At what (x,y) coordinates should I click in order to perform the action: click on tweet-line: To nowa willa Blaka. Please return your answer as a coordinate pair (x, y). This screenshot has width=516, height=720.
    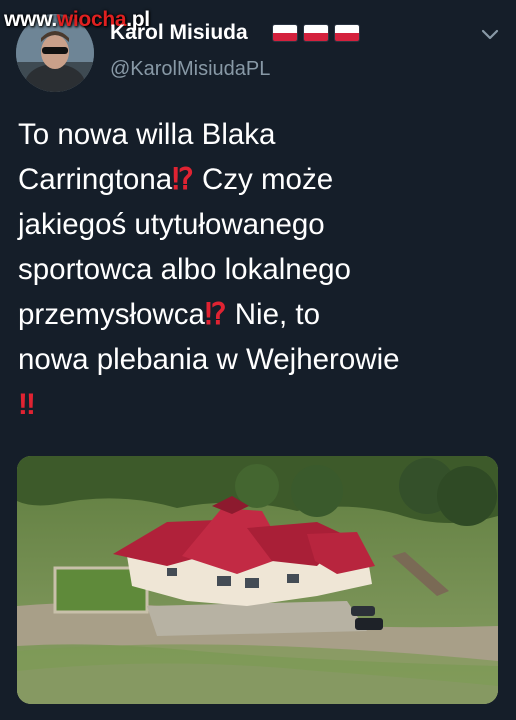
    Looking at the image, I should click on (147, 134).